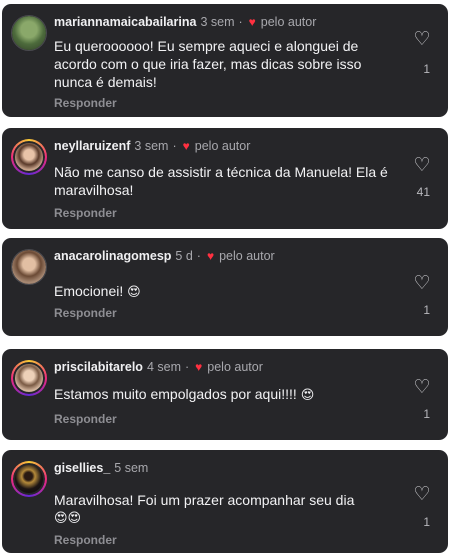  Describe the element at coordinates (125, 22) in the screenshot. I see `username: mariannamaicabailarina` at that location.